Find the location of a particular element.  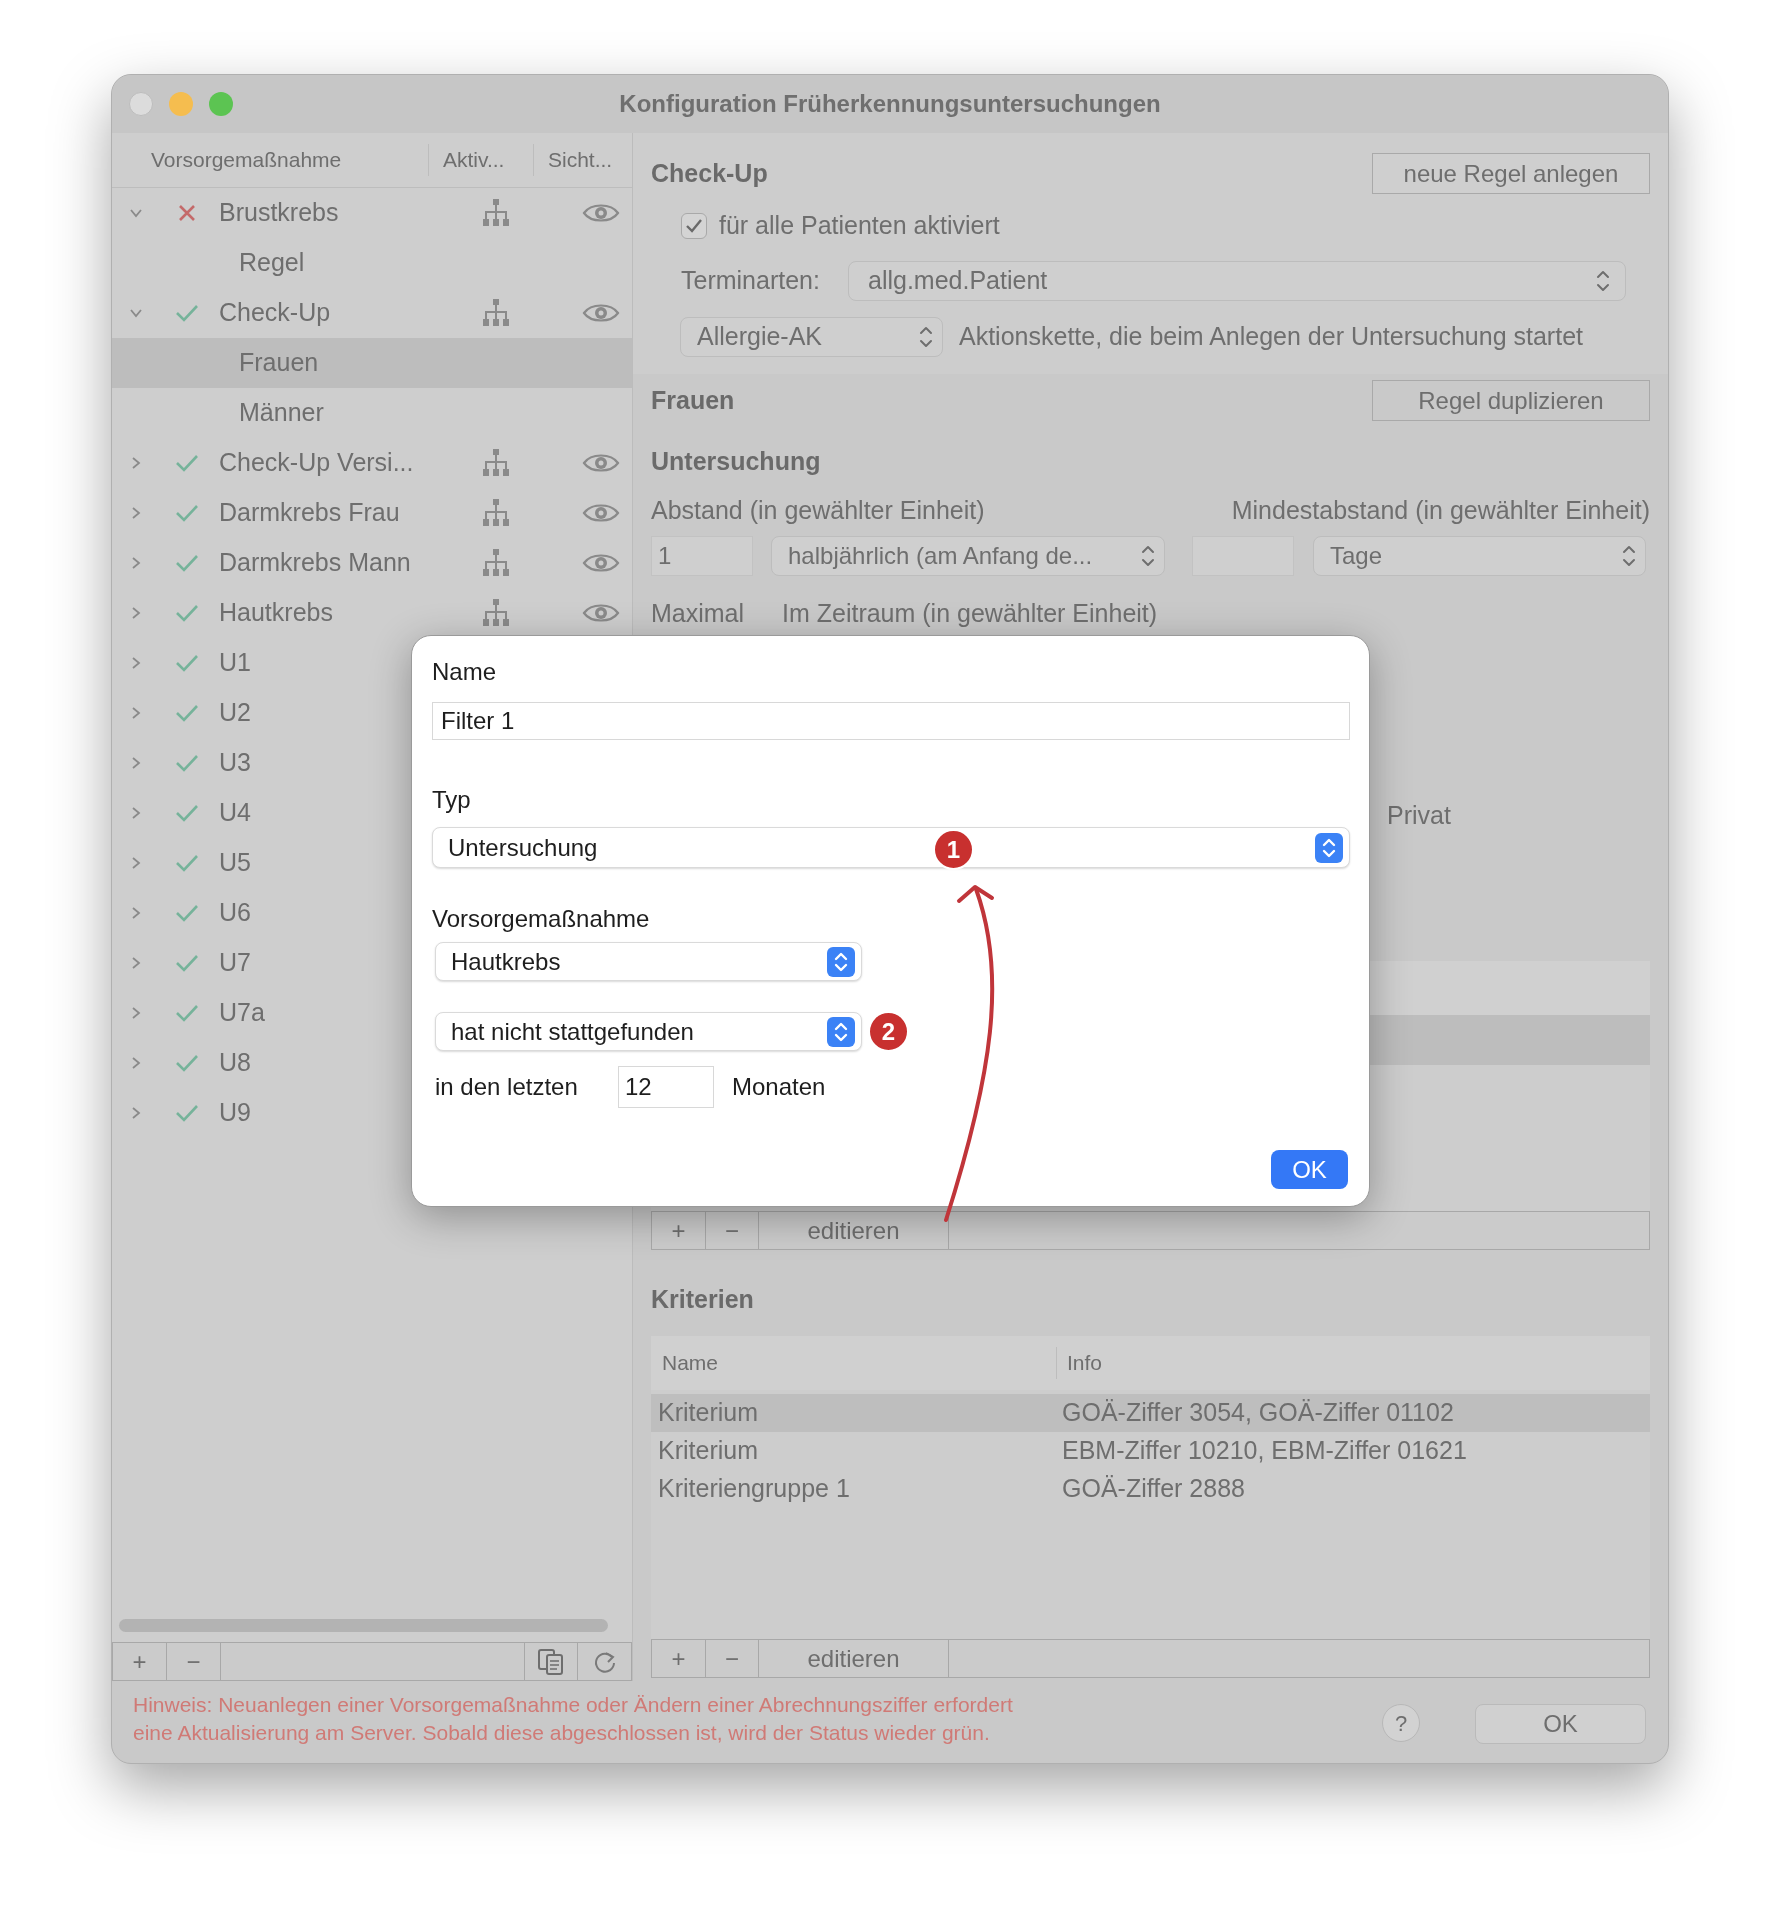

checkmark-icon is located at coordinates (694, 226).